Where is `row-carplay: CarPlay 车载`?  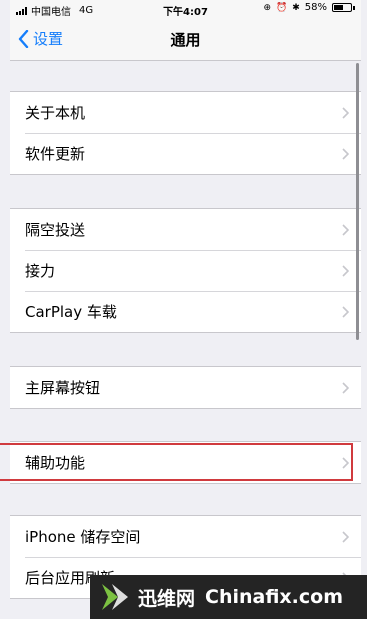 row-carplay: CarPlay 车载 is located at coordinates (185, 311).